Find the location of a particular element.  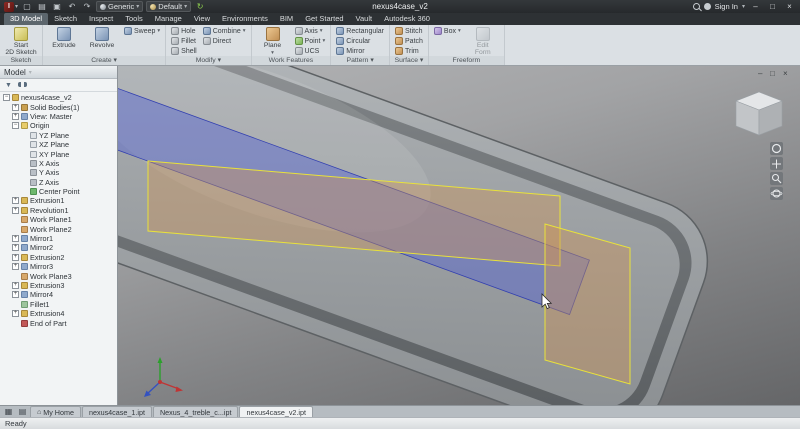

tree-item-solid-bodies-1: + Solid Bodies(1) is located at coordinates (58, 107).